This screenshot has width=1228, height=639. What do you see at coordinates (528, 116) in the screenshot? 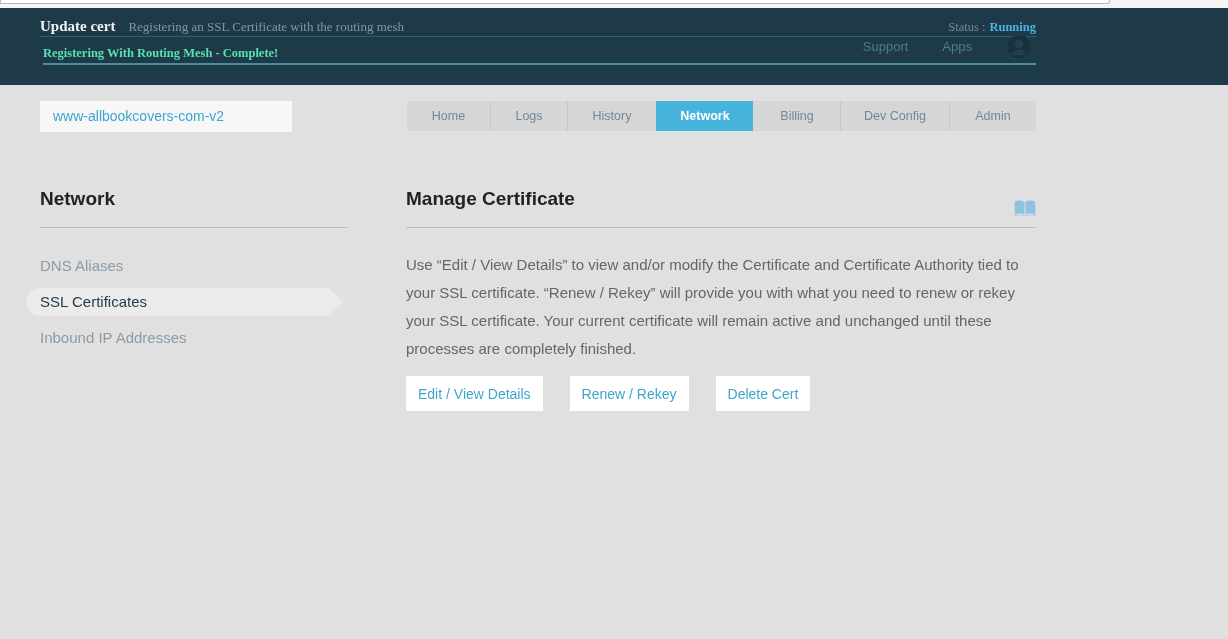
I see `tab: Logs` at bounding box center [528, 116].